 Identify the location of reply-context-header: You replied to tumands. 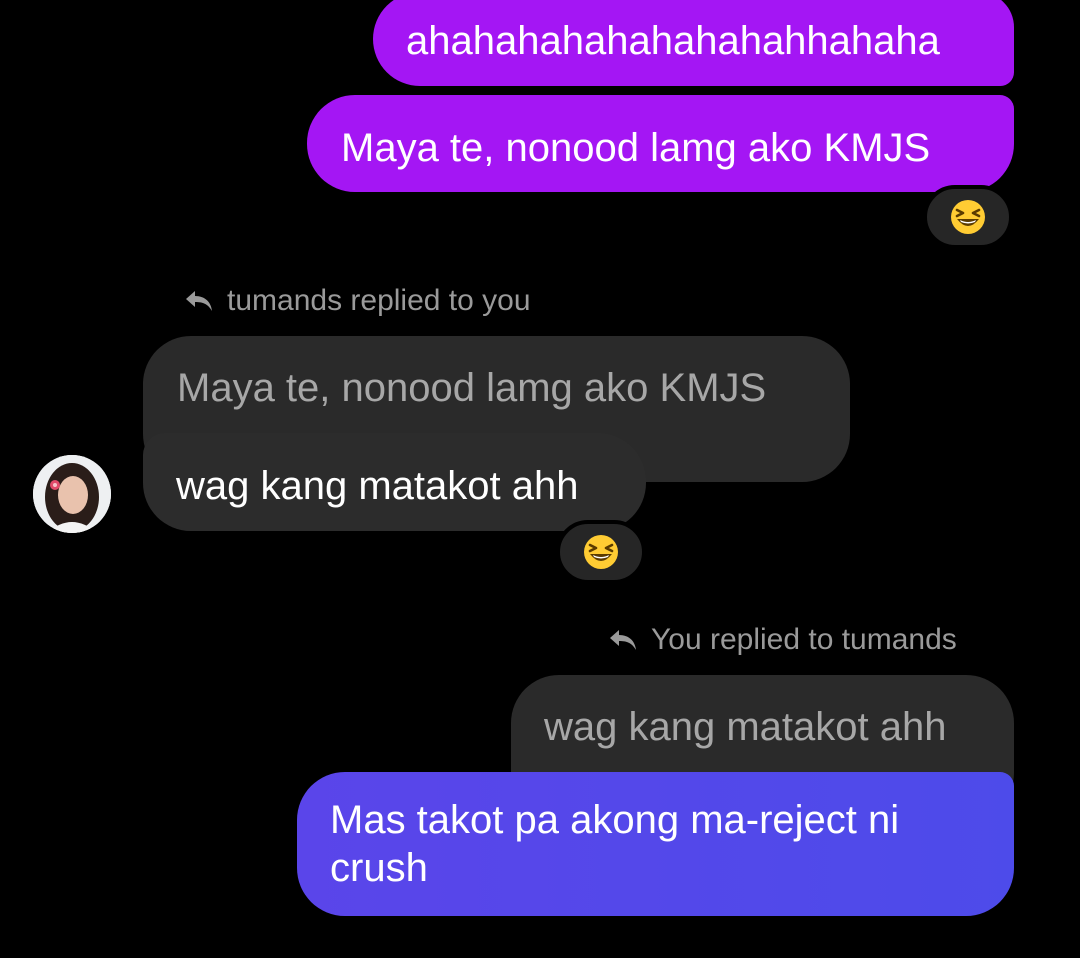
(782, 640).